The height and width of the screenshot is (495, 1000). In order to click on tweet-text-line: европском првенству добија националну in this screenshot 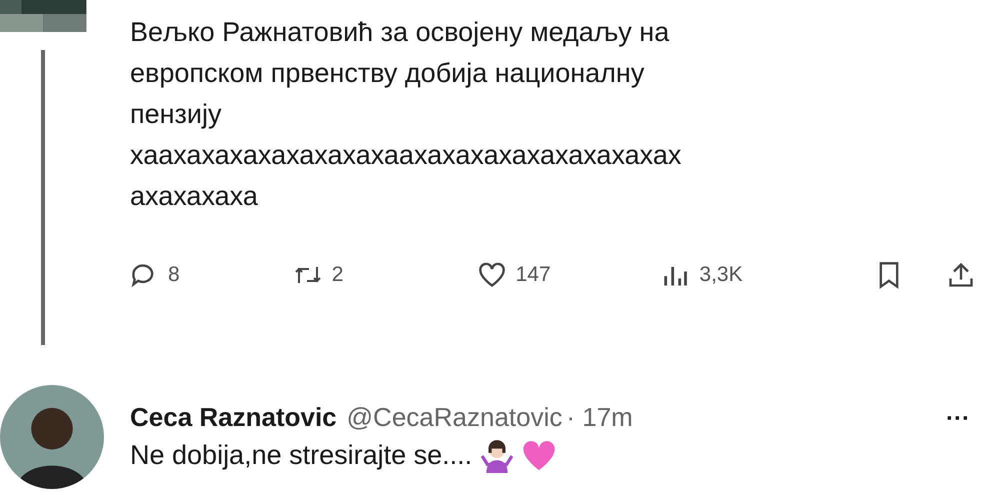, I will do `click(388, 73)`.